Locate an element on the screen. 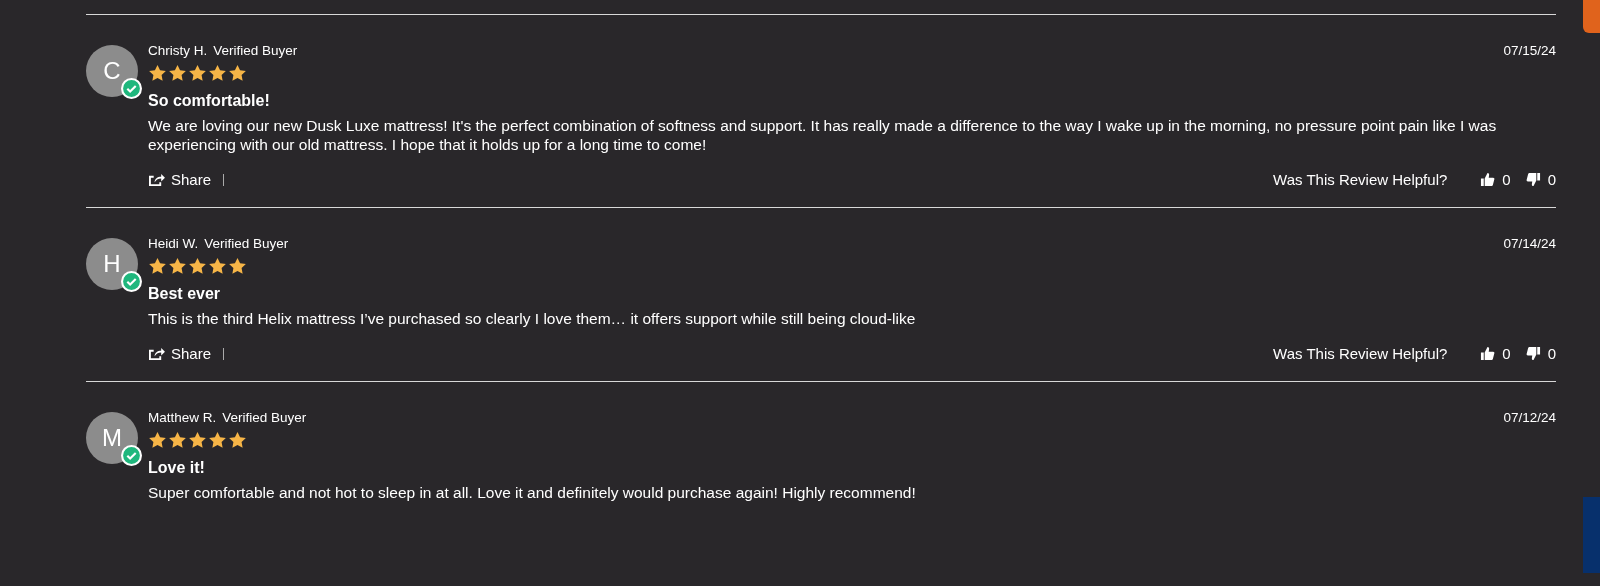 The height and width of the screenshot is (586, 1600). review-date: 07/14/24 is located at coordinates (1529, 243).